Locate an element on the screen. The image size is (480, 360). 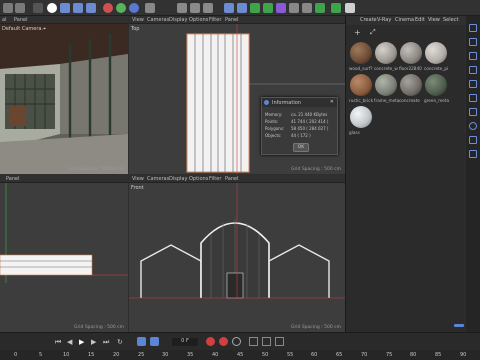
pointer-icon is located at coordinates (52, 8).